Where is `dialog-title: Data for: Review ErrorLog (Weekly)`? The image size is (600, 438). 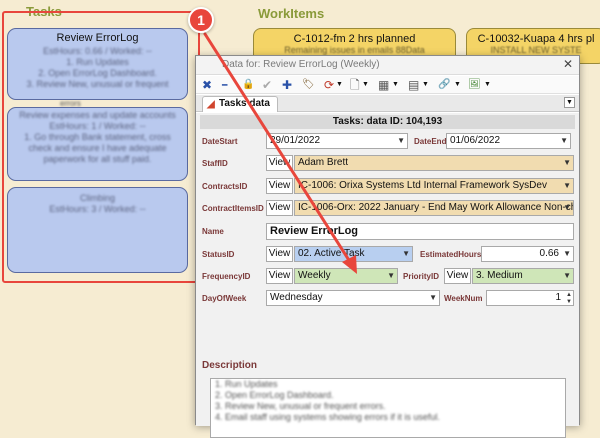 dialog-title: Data for: Review ErrorLog (Weekly) is located at coordinates (301, 64).